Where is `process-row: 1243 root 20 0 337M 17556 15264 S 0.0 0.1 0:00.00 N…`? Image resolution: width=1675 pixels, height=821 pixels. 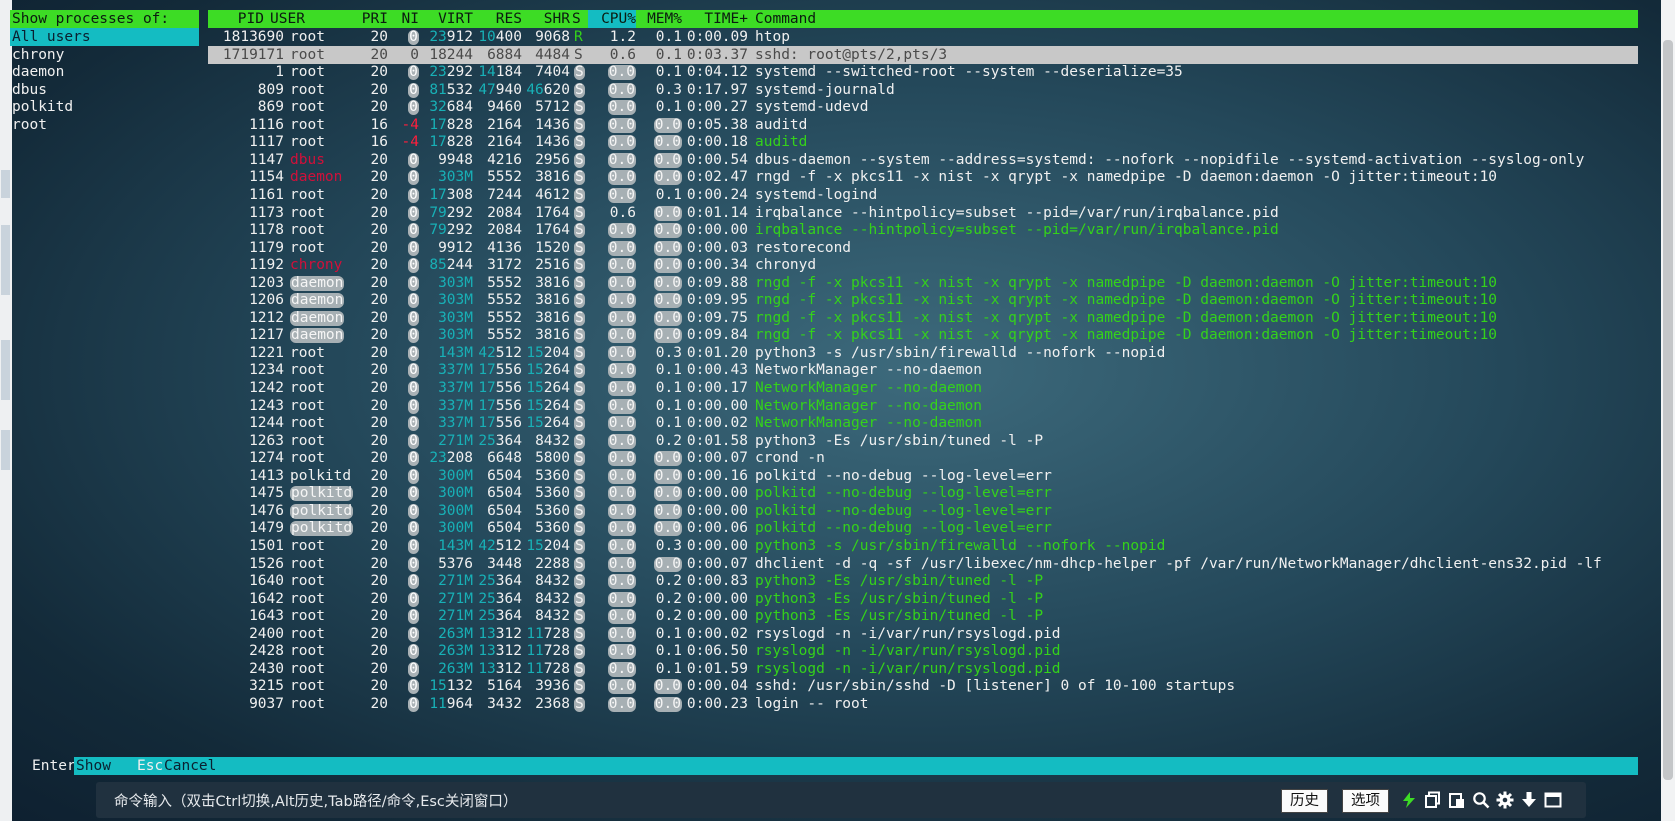
process-row: 1243 root 20 0 337M 17556 15264 S 0.0 0.1 0:00.00 N… is located at coordinates (923, 406).